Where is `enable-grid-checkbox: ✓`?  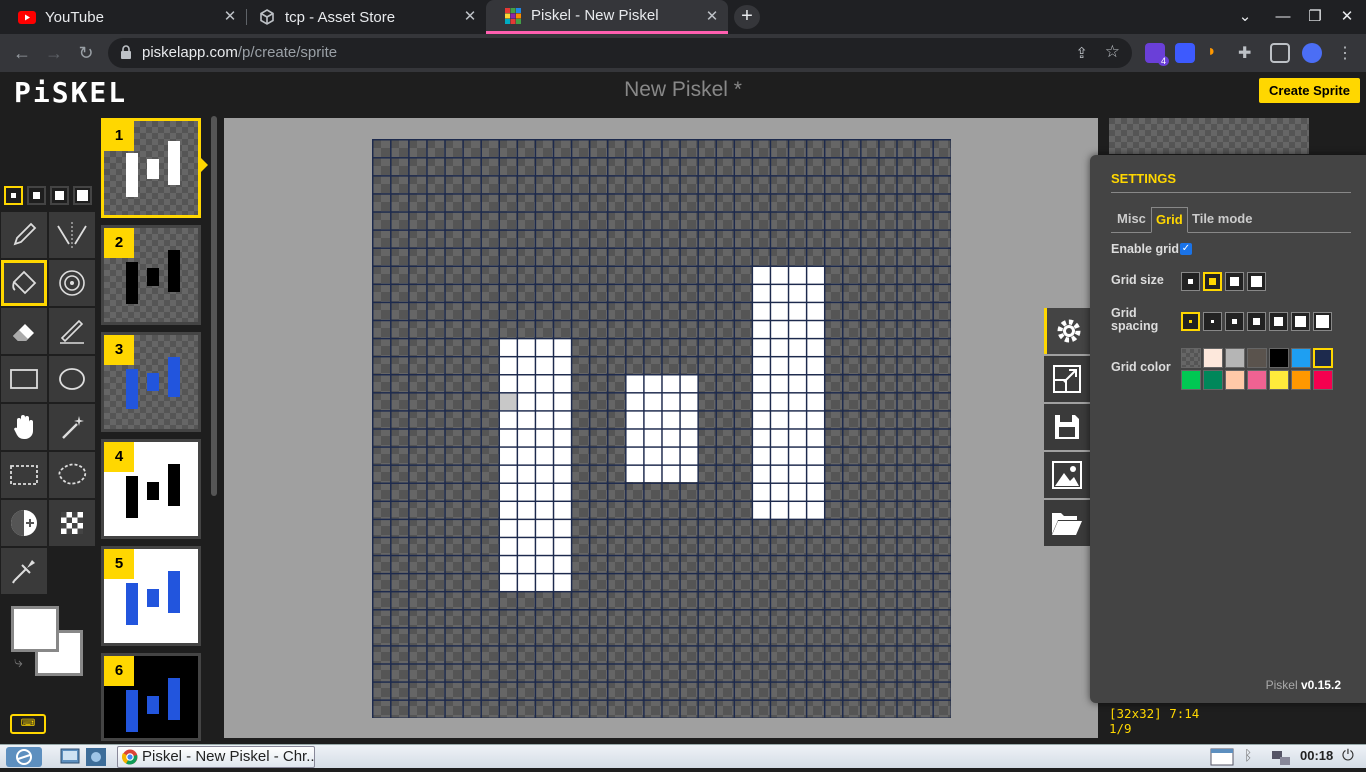 enable-grid-checkbox: ✓ is located at coordinates (1186, 249).